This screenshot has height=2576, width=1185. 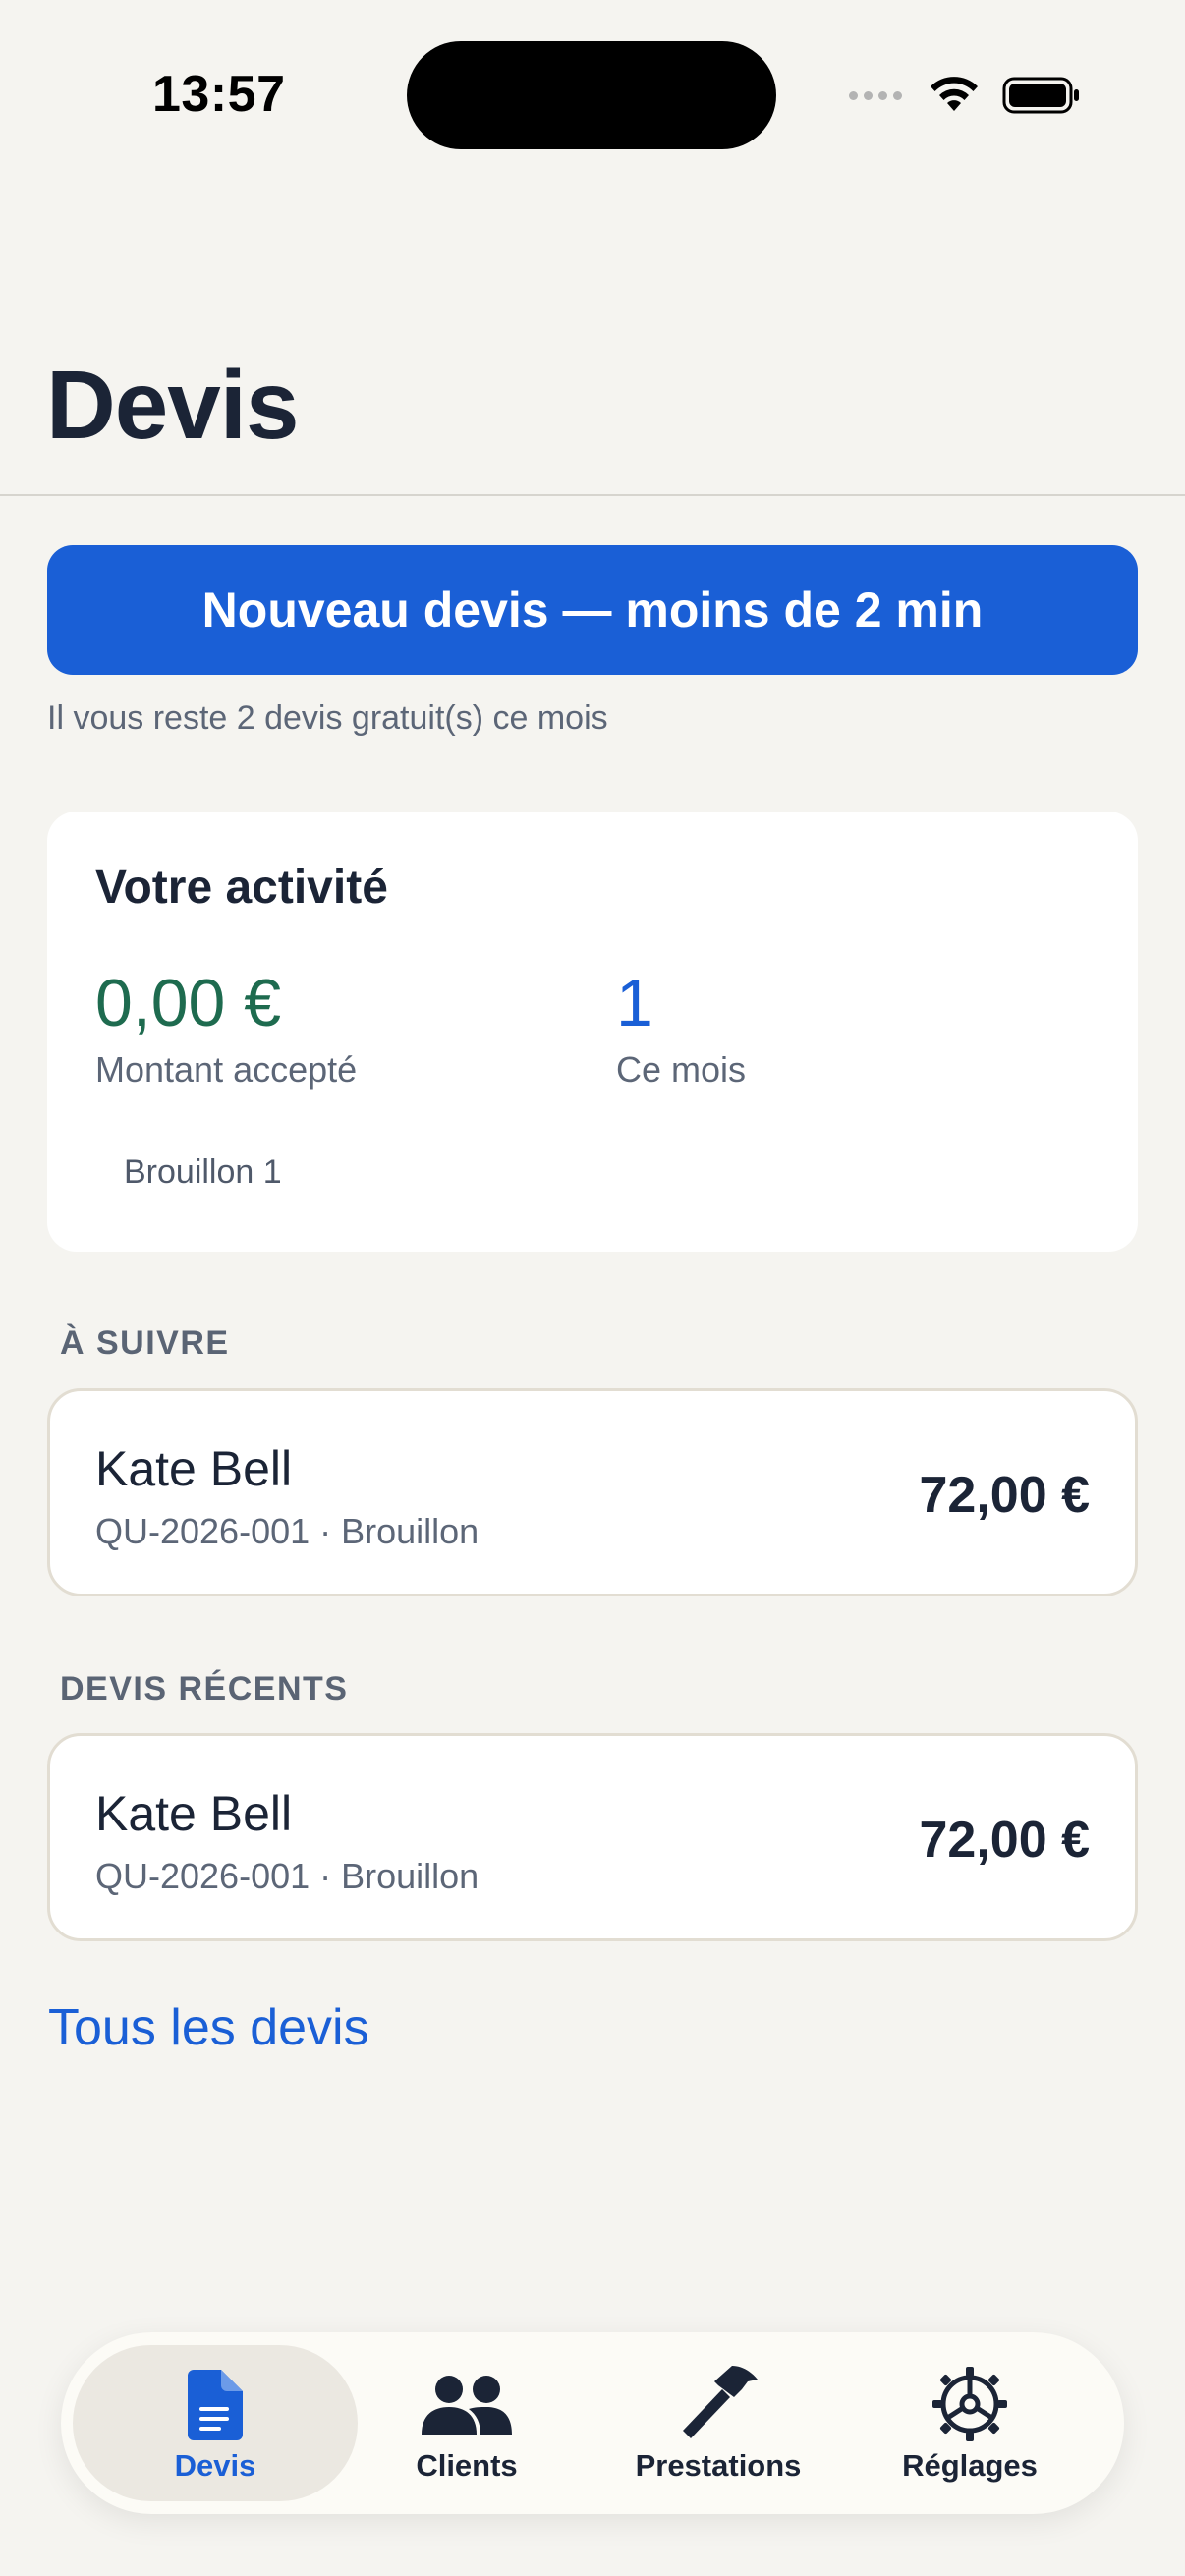 What do you see at coordinates (682, 1069) in the screenshot?
I see `this-month-label: Ce mois` at bounding box center [682, 1069].